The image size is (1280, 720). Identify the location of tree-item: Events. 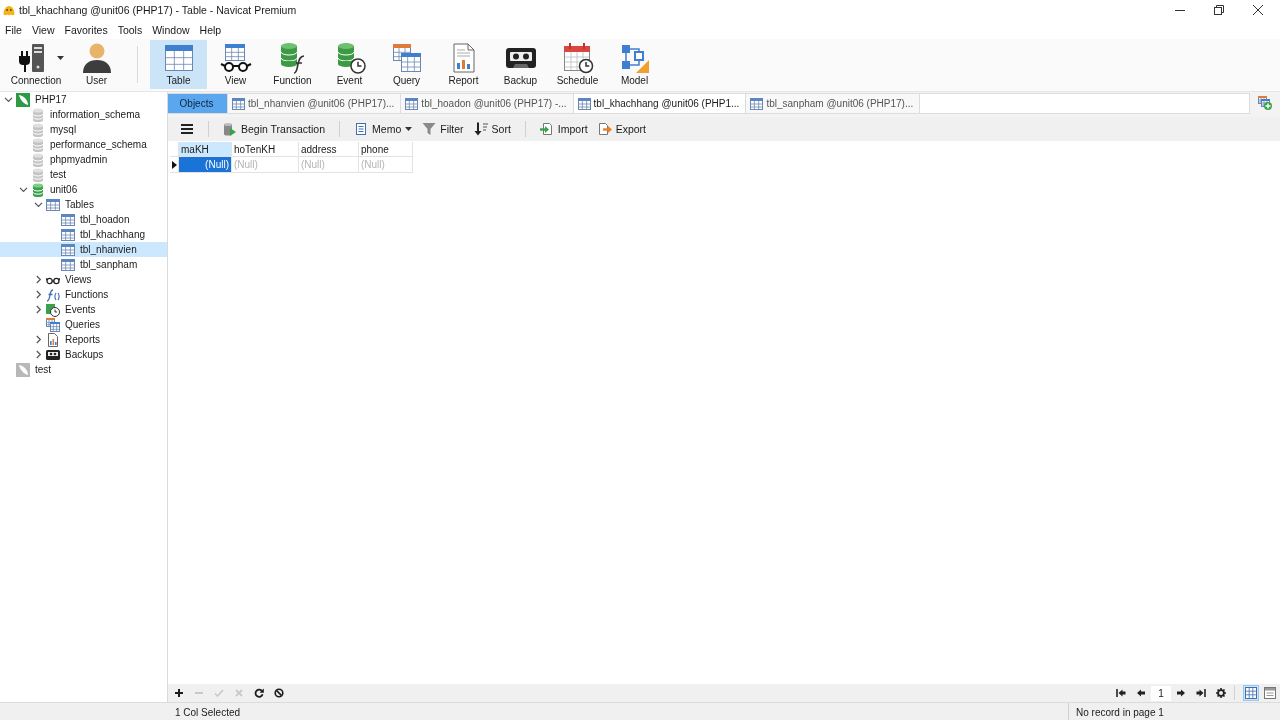
(83, 309).